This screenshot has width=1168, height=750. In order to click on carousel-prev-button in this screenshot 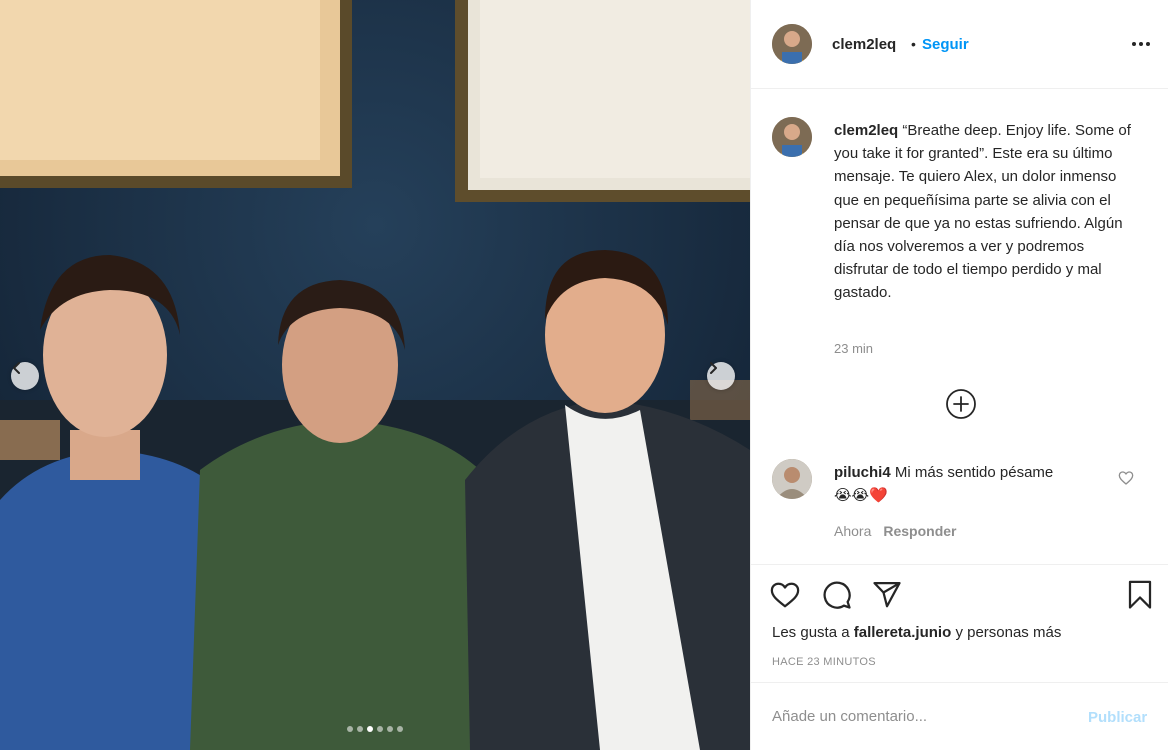, I will do `click(25, 376)`.